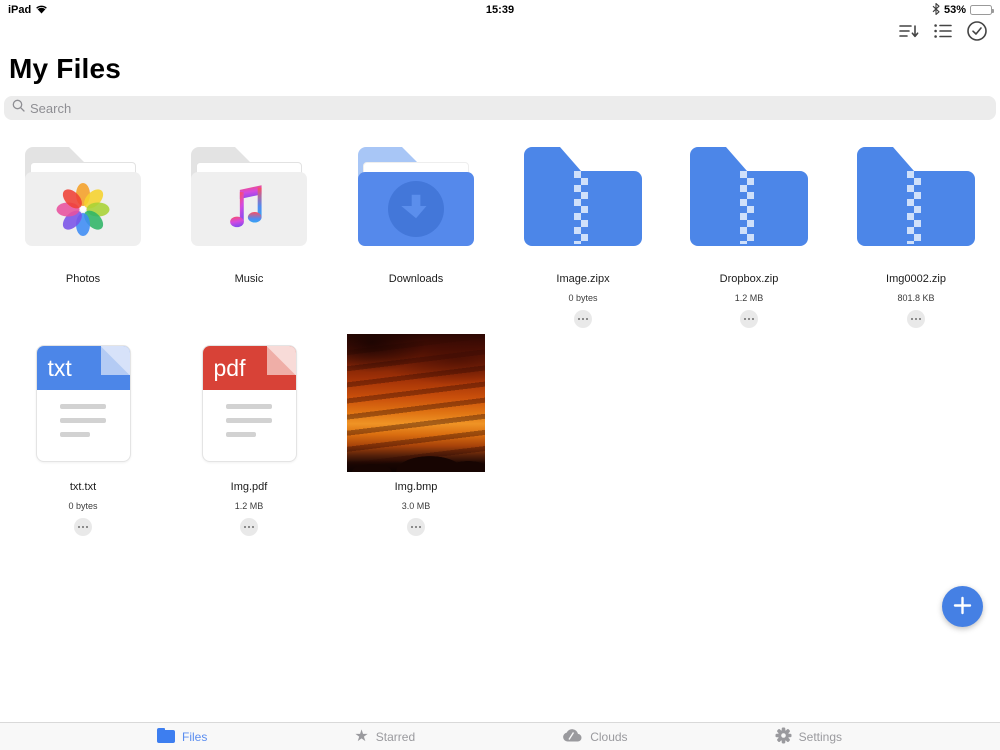 The image size is (1000, 750). What do you see at coordinates (909, 31) in the screenshot?
I see `sort-descending-icon` at bounding box center [909, 31].